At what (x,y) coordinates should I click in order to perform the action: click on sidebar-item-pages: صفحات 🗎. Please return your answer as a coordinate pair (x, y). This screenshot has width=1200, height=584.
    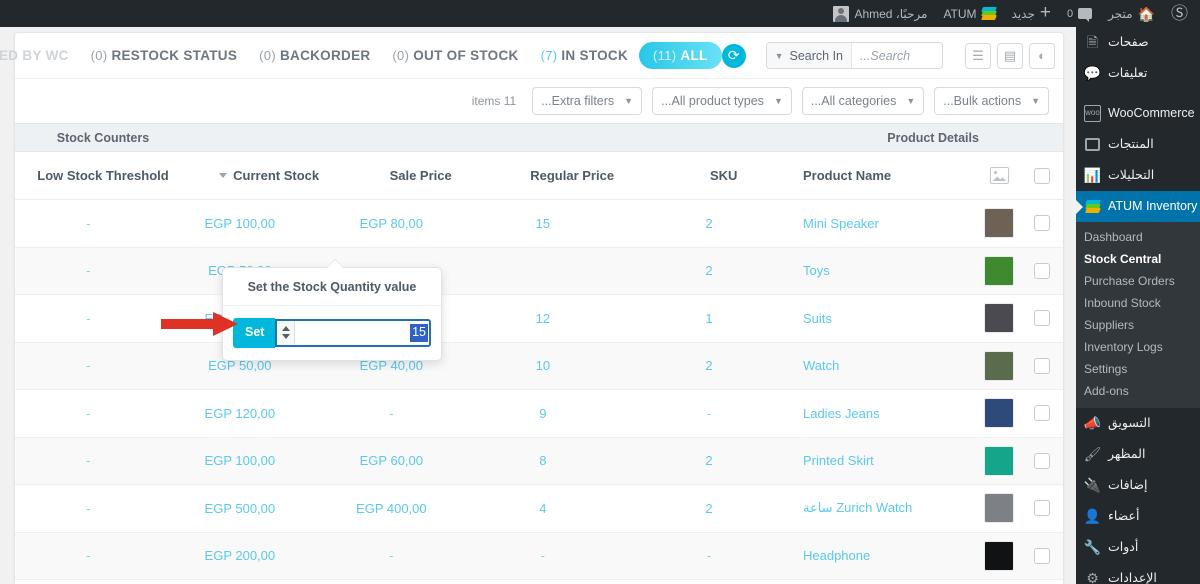
    Looking at the image, I should click on (1138, 42).